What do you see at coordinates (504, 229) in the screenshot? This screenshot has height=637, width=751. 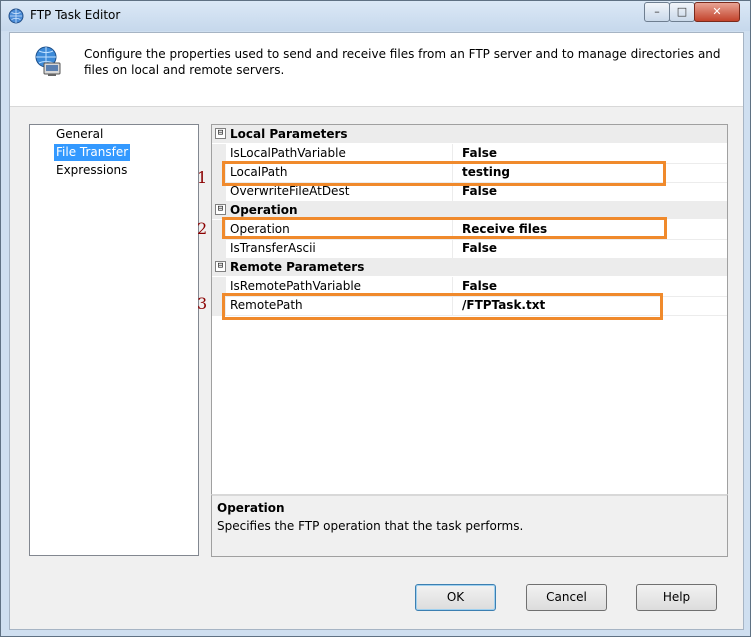 I see `property-value: Receive files` at bounding box center [504, 229].